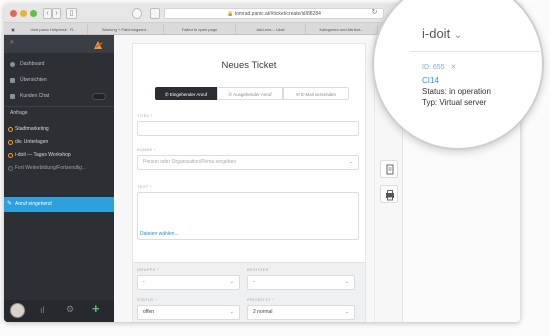 The height and width of the screenshot is (336, 550). I want to click on sidebar-item-label: Stadtmarketing, so click(32, 129).